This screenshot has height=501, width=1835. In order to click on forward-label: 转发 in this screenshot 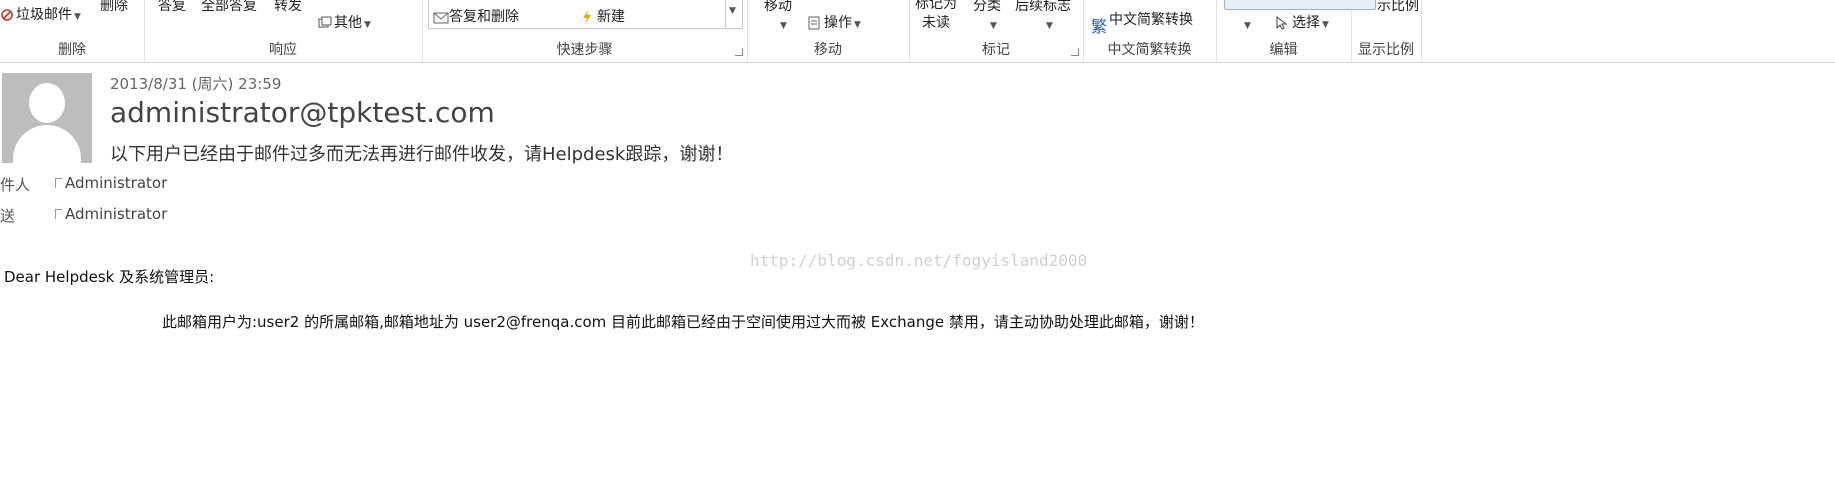, I will do `click(288, 7)`.